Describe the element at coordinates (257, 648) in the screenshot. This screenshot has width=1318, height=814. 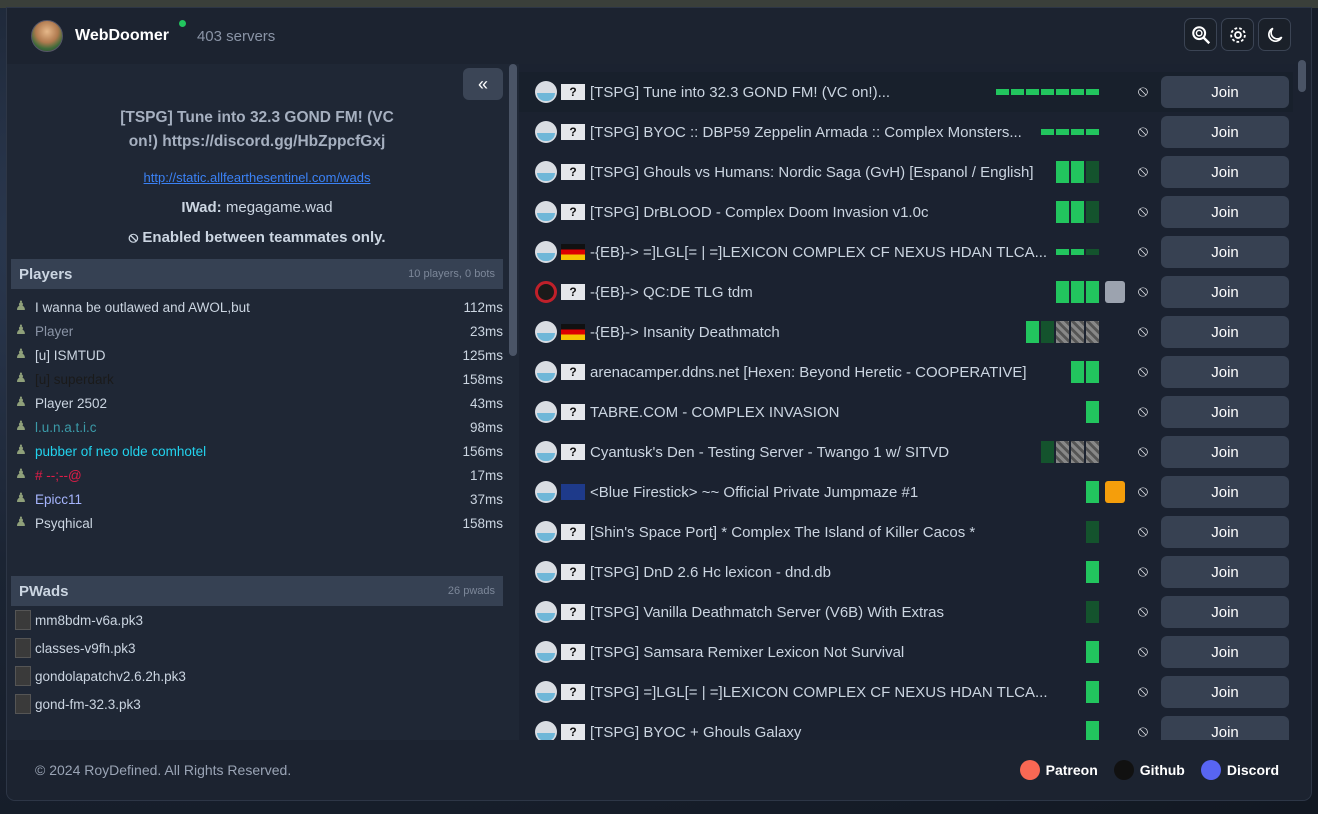
I see `pwad-row: classes-v9fh.pk3` at that location.